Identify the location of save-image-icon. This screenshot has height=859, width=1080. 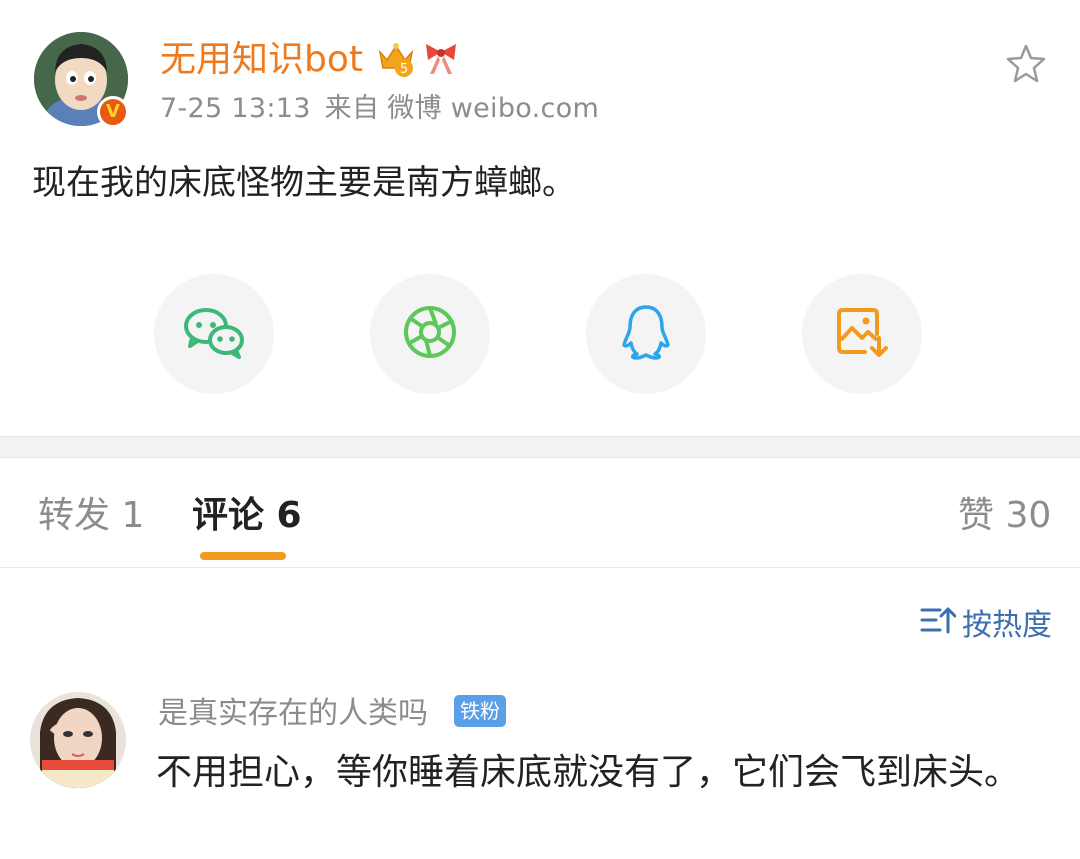
(862, 334).